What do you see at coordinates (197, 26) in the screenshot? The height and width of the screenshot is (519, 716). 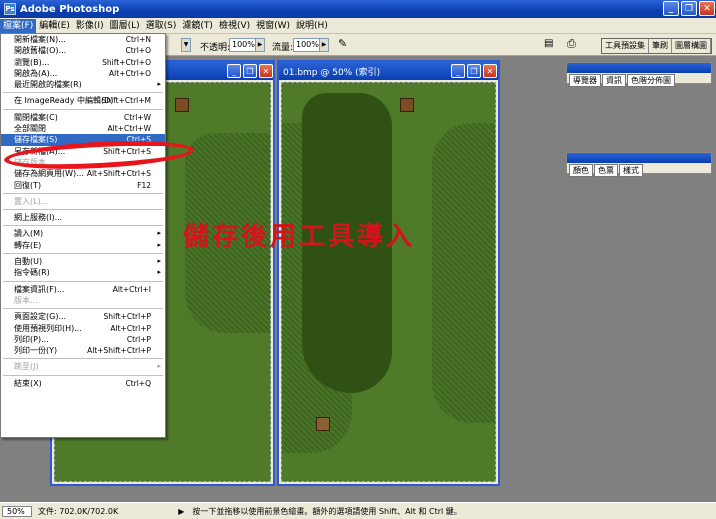 I see `menu-5: 濾鏡(T)` at bounding box center [197, 26].